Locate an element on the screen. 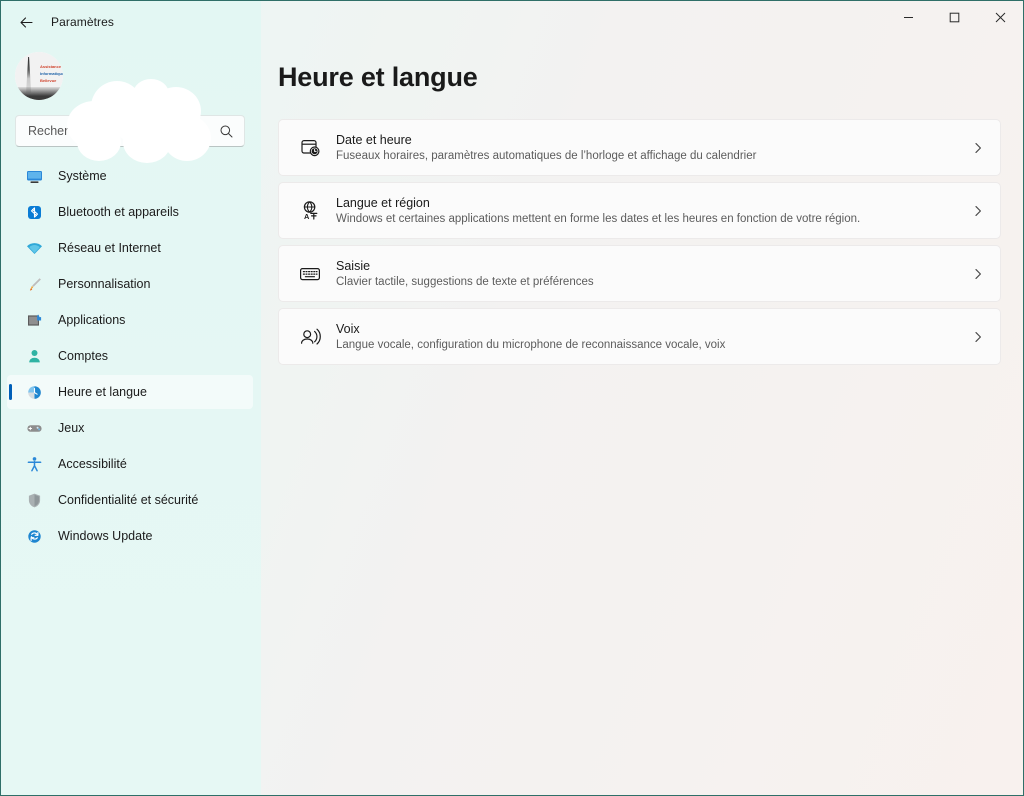  sidebar-item-confidentialite-et-securite: Confidentialité et sécurité is located at coordinates (130, 500).